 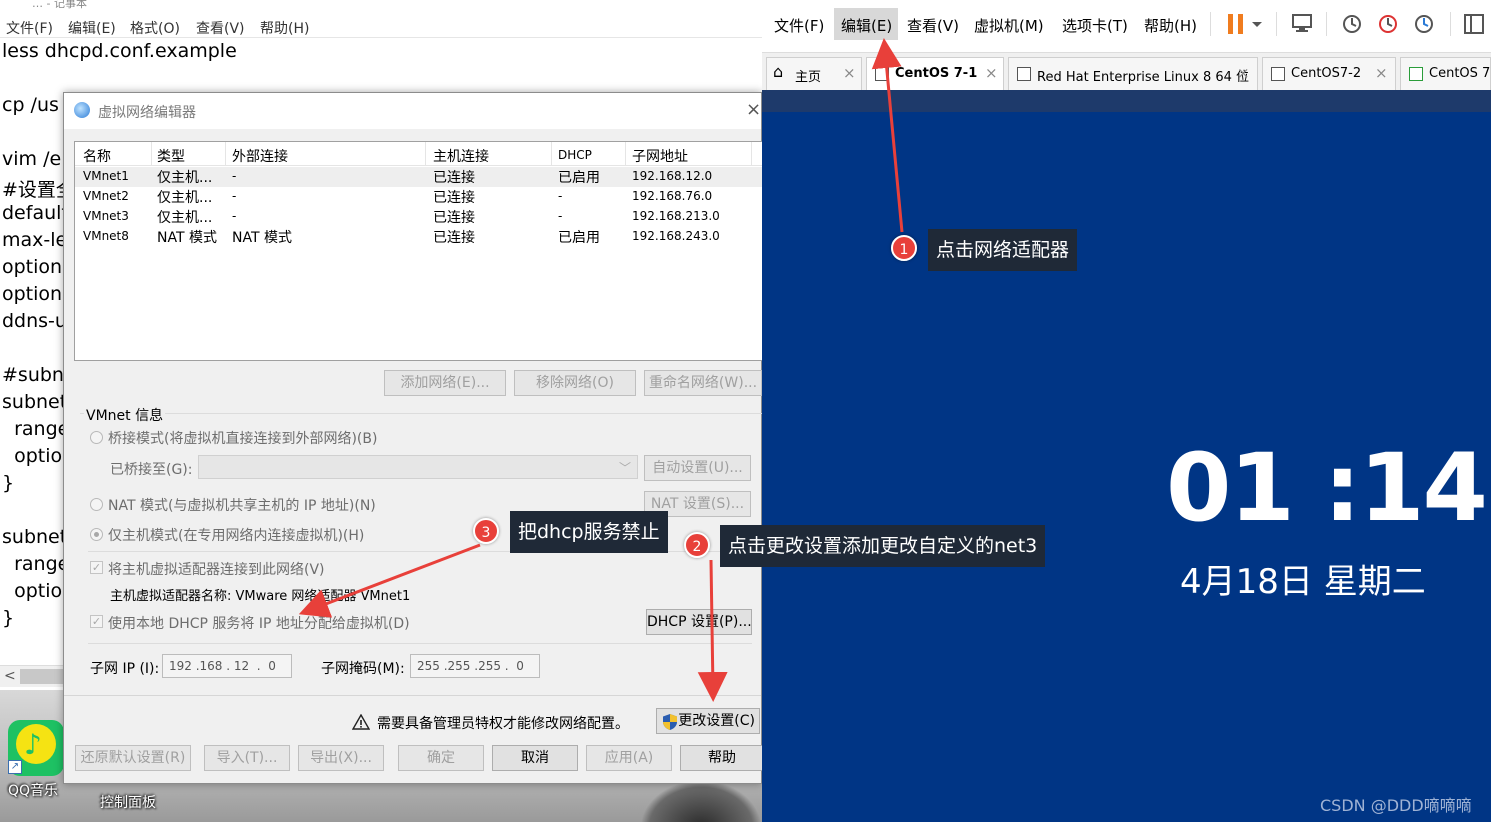 I want to click on qq-music-label: QQ音乐, so click(x=33, y=790).